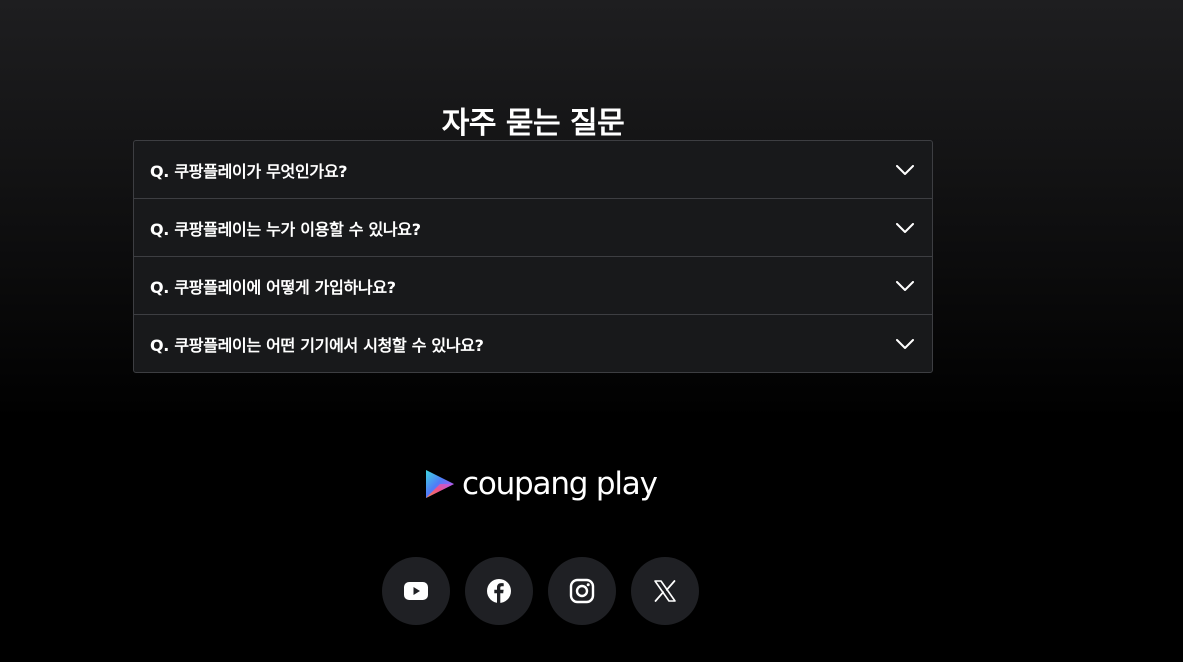  I want to click on instagram-button, so click(582, 591).